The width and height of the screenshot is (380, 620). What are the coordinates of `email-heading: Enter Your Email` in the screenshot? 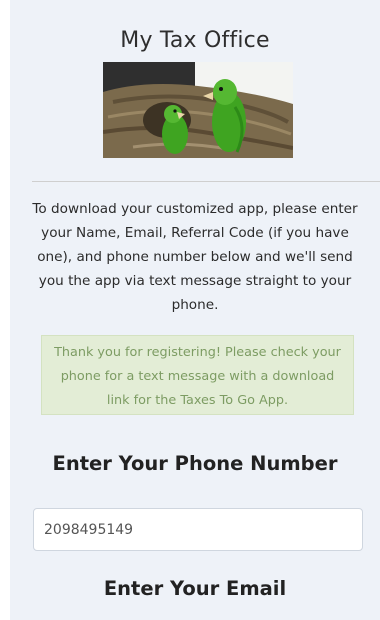 It's located at (195, 588).